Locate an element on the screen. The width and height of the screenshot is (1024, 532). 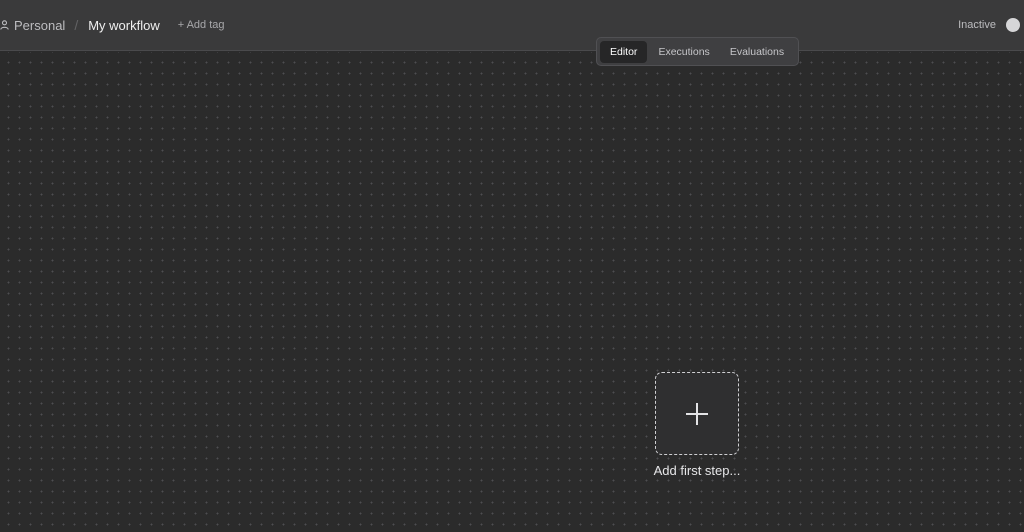
toggle-knob is located at coordinates (1013, 25).